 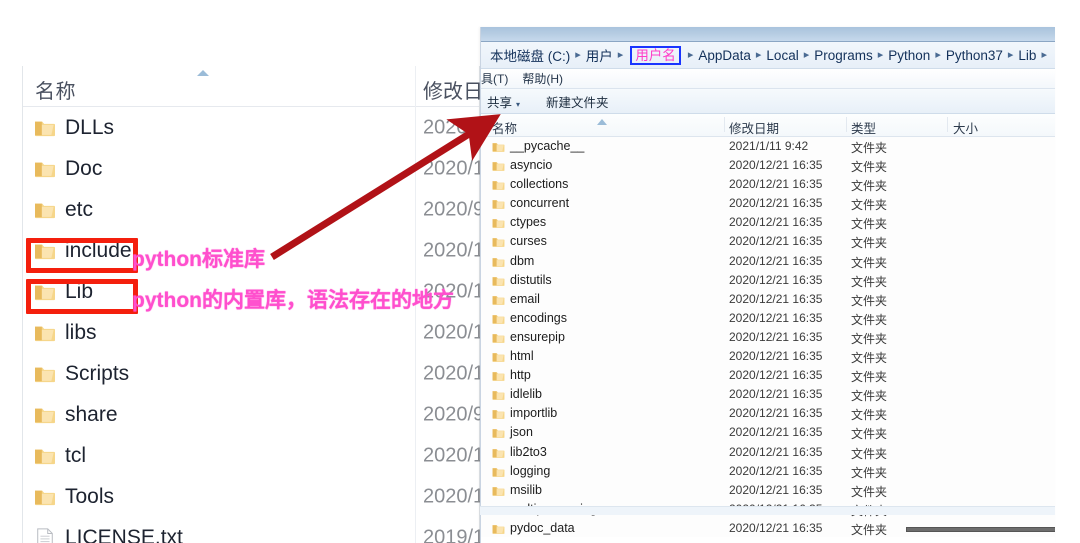 What do you see at coordinates (602, 119) in the screenshot?
I see `sort-ascending-icon` at bounding box center [602, 119].